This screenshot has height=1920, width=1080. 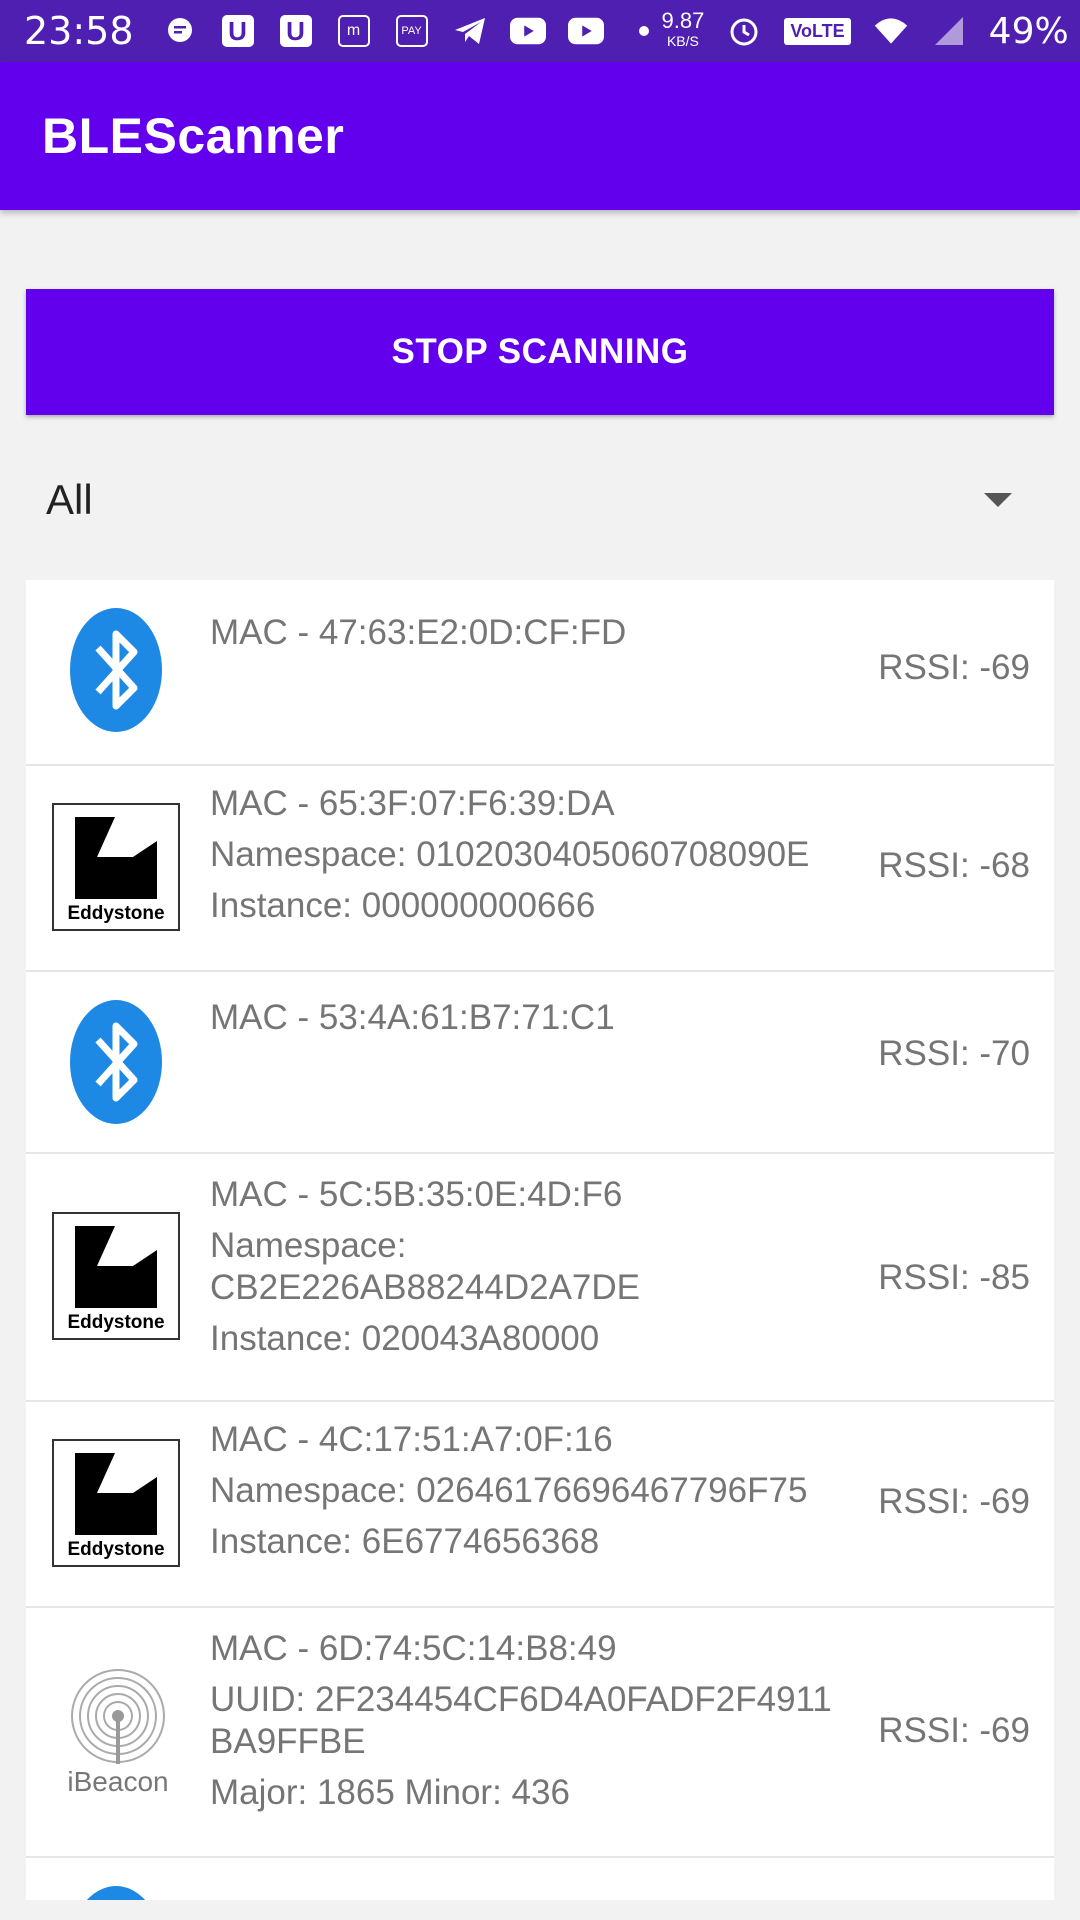 I want to click on telegram-icon, so click(x=470, y=31).